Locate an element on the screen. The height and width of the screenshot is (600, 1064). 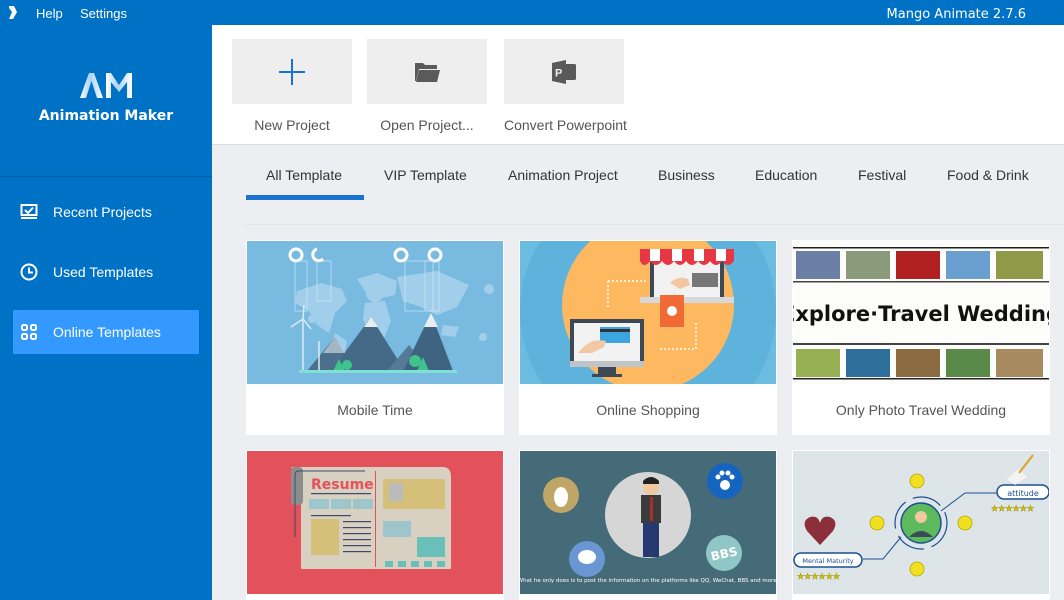
menu-settings: Settings is located at coordinates (103, 13).